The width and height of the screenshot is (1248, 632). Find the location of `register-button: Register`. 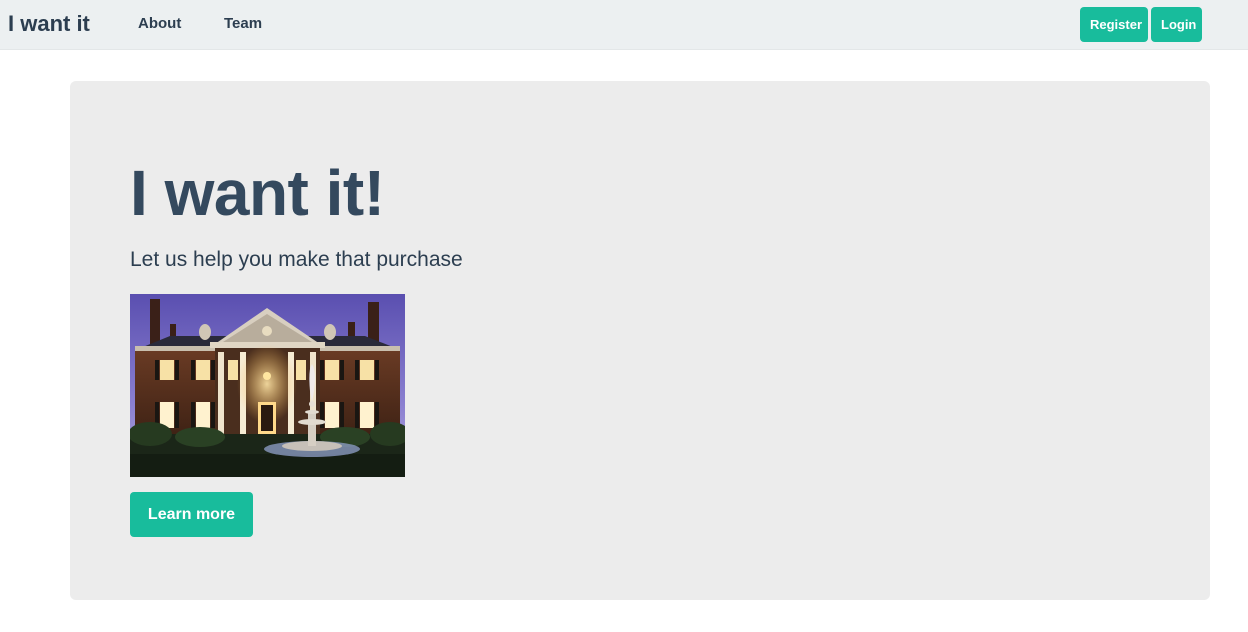

register-button: Register is located at coordinates (1114, 24).